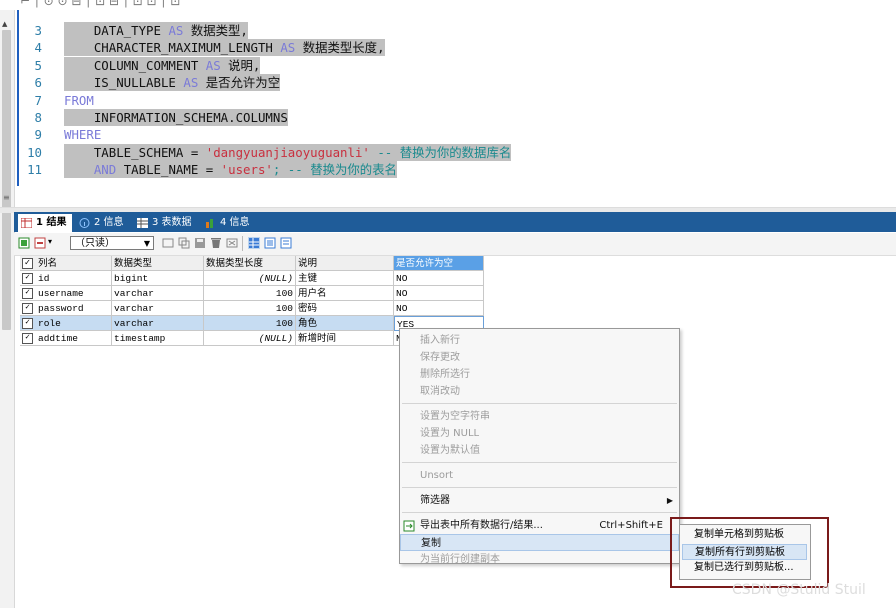  Describe the element at coordinates (345, 293) in the screenshot. I see `table-cell: 用户名` at that location.